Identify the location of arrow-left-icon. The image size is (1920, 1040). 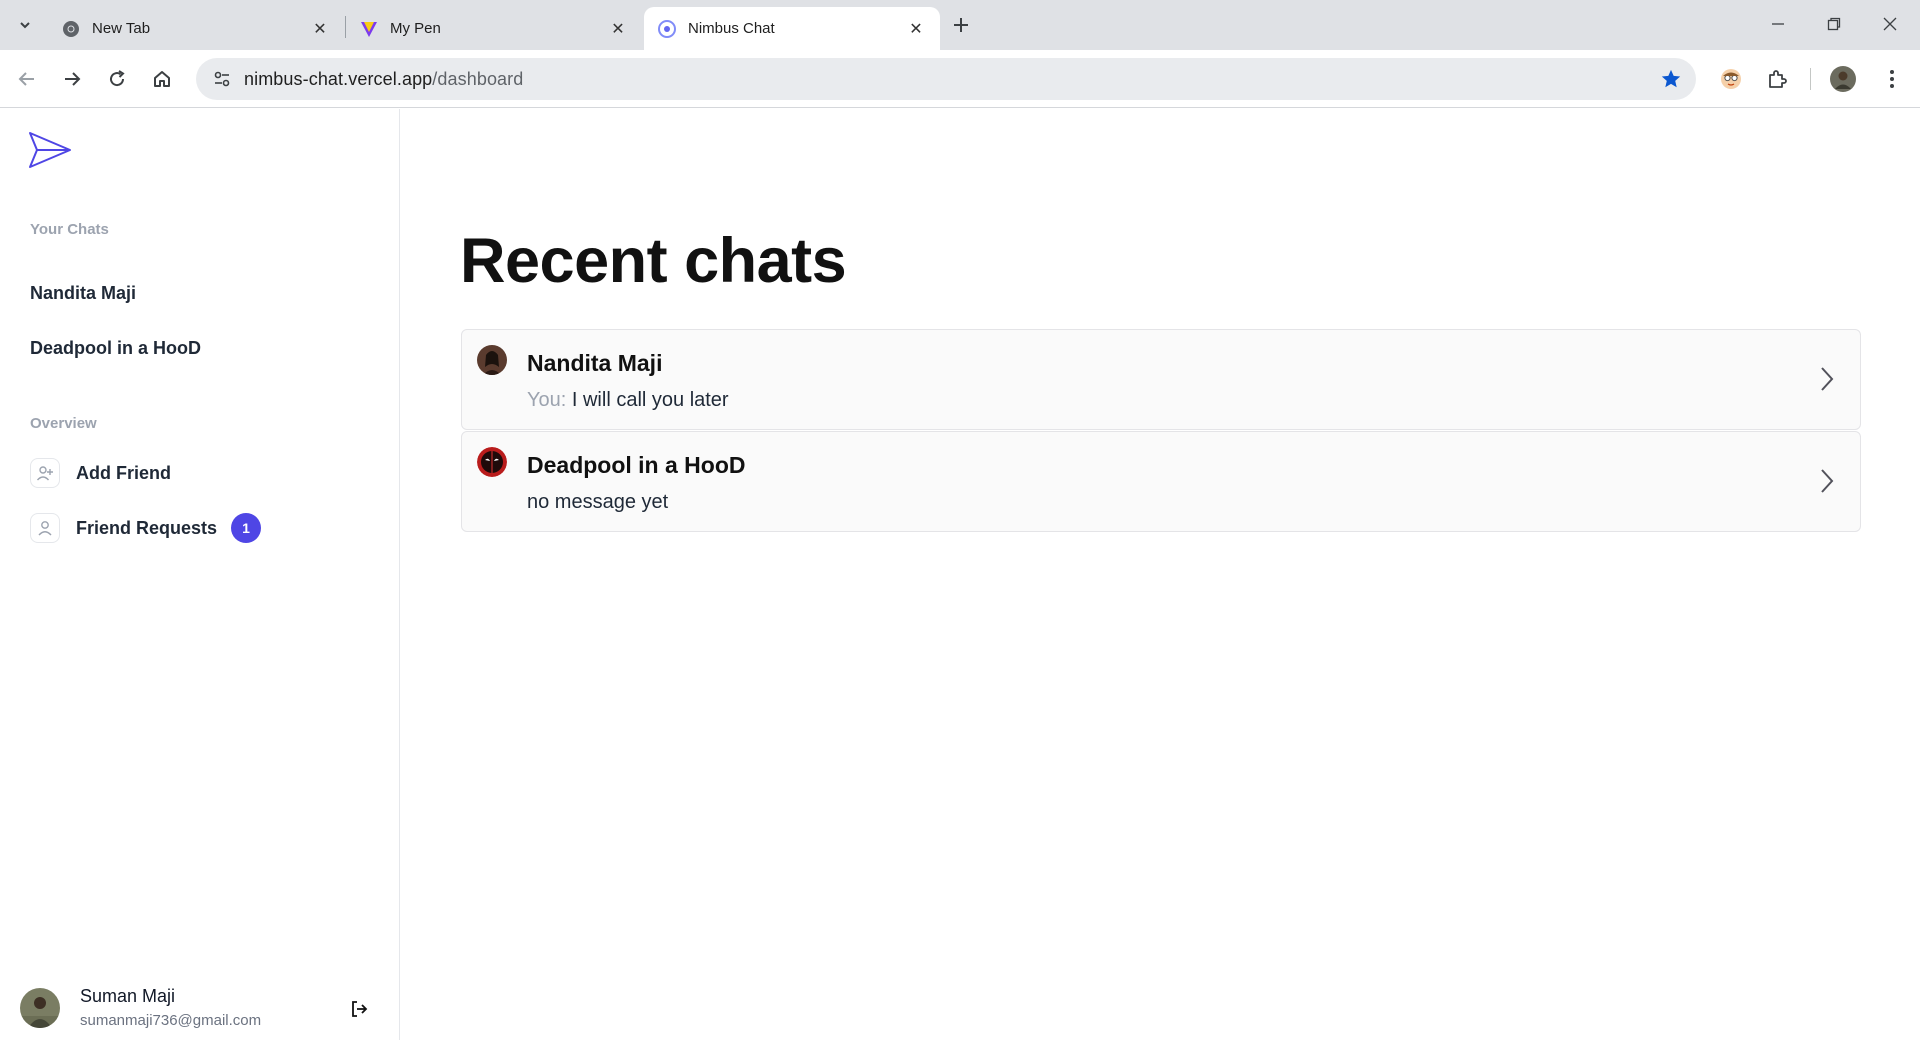
(26, 79).